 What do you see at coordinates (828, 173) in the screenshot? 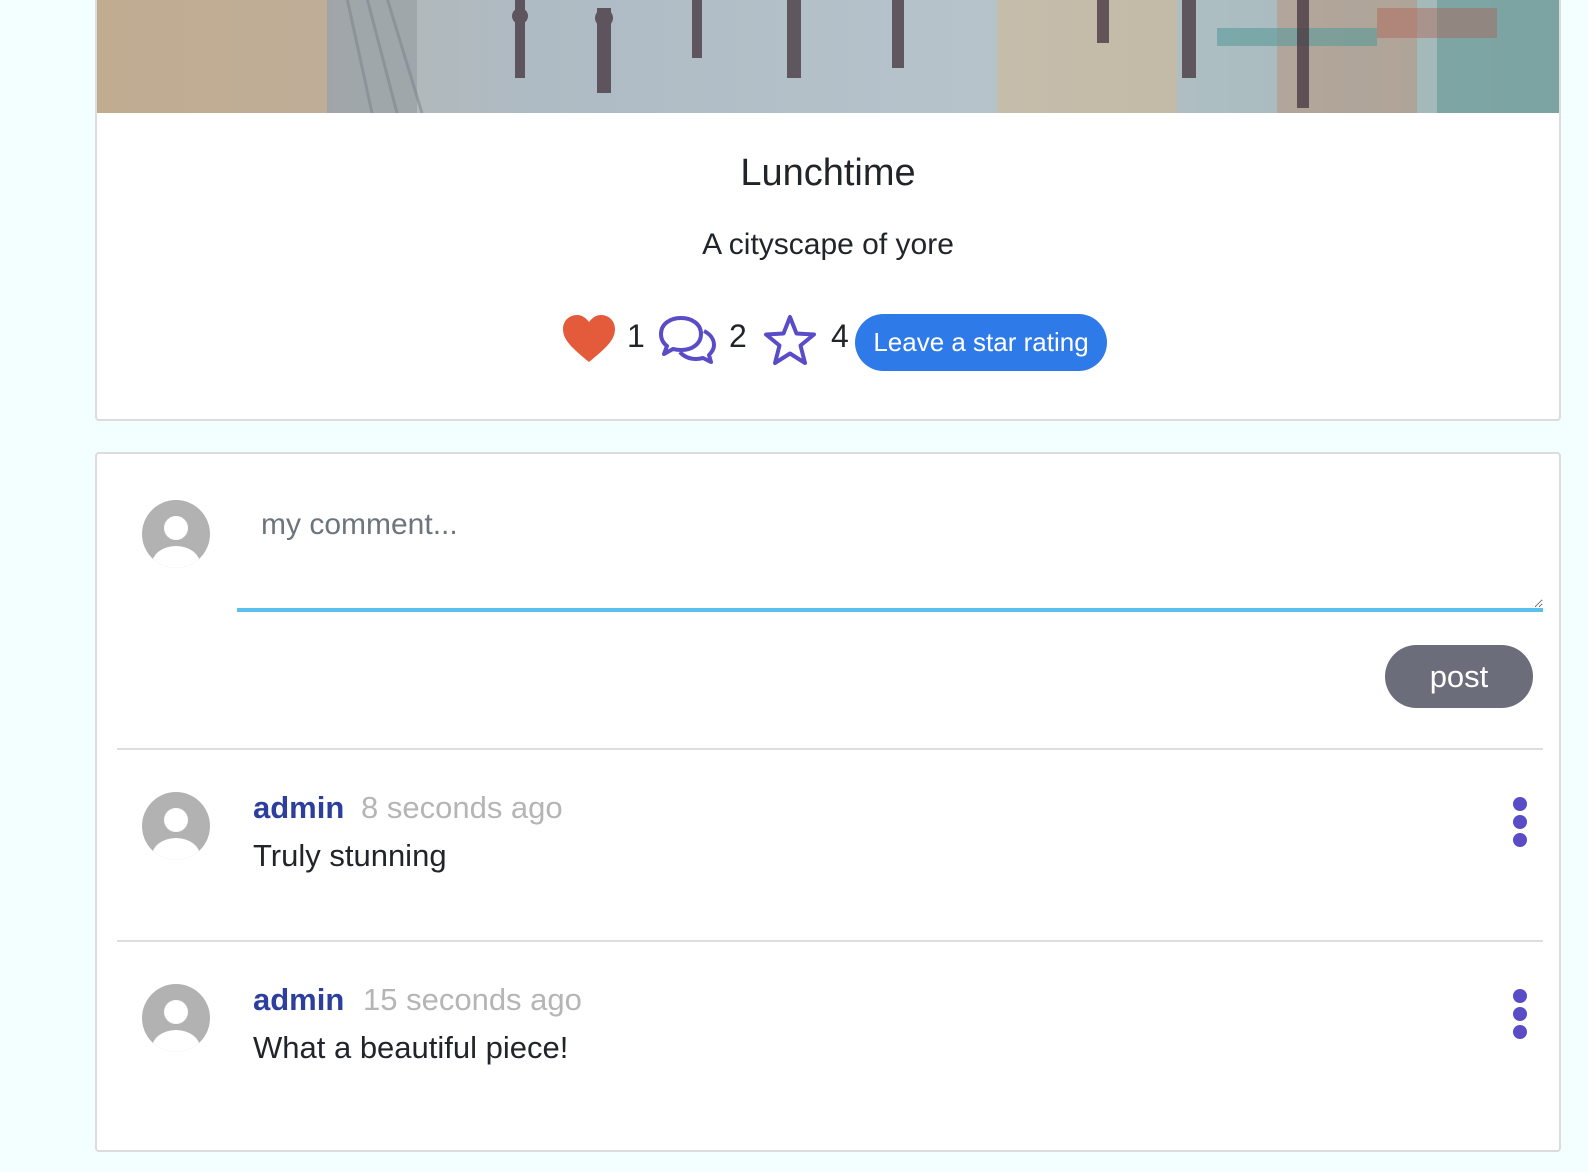
I see `artwork-title: Lunchtime` at bounding box center [828, 173].